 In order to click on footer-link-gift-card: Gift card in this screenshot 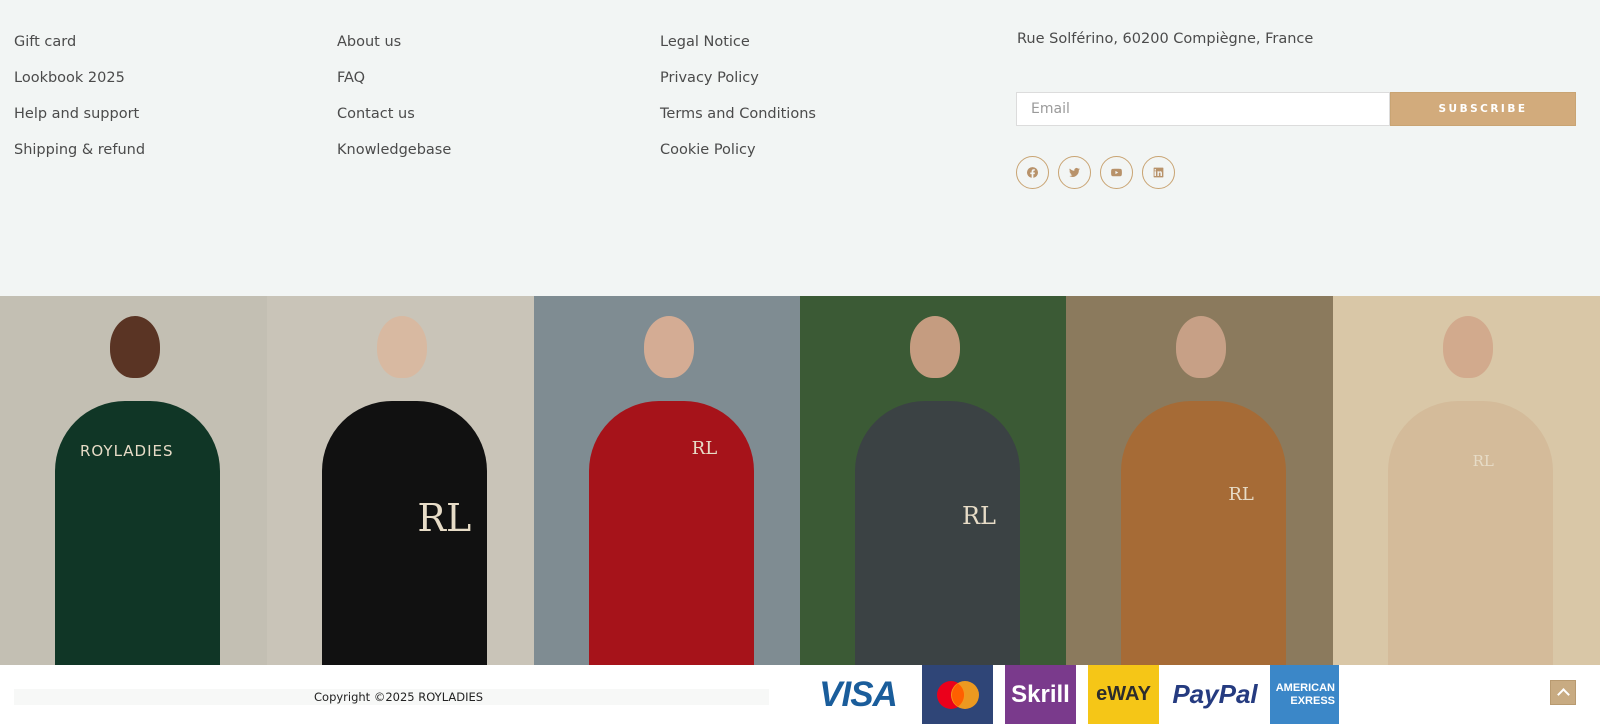, I will do `click(79, 48)`.